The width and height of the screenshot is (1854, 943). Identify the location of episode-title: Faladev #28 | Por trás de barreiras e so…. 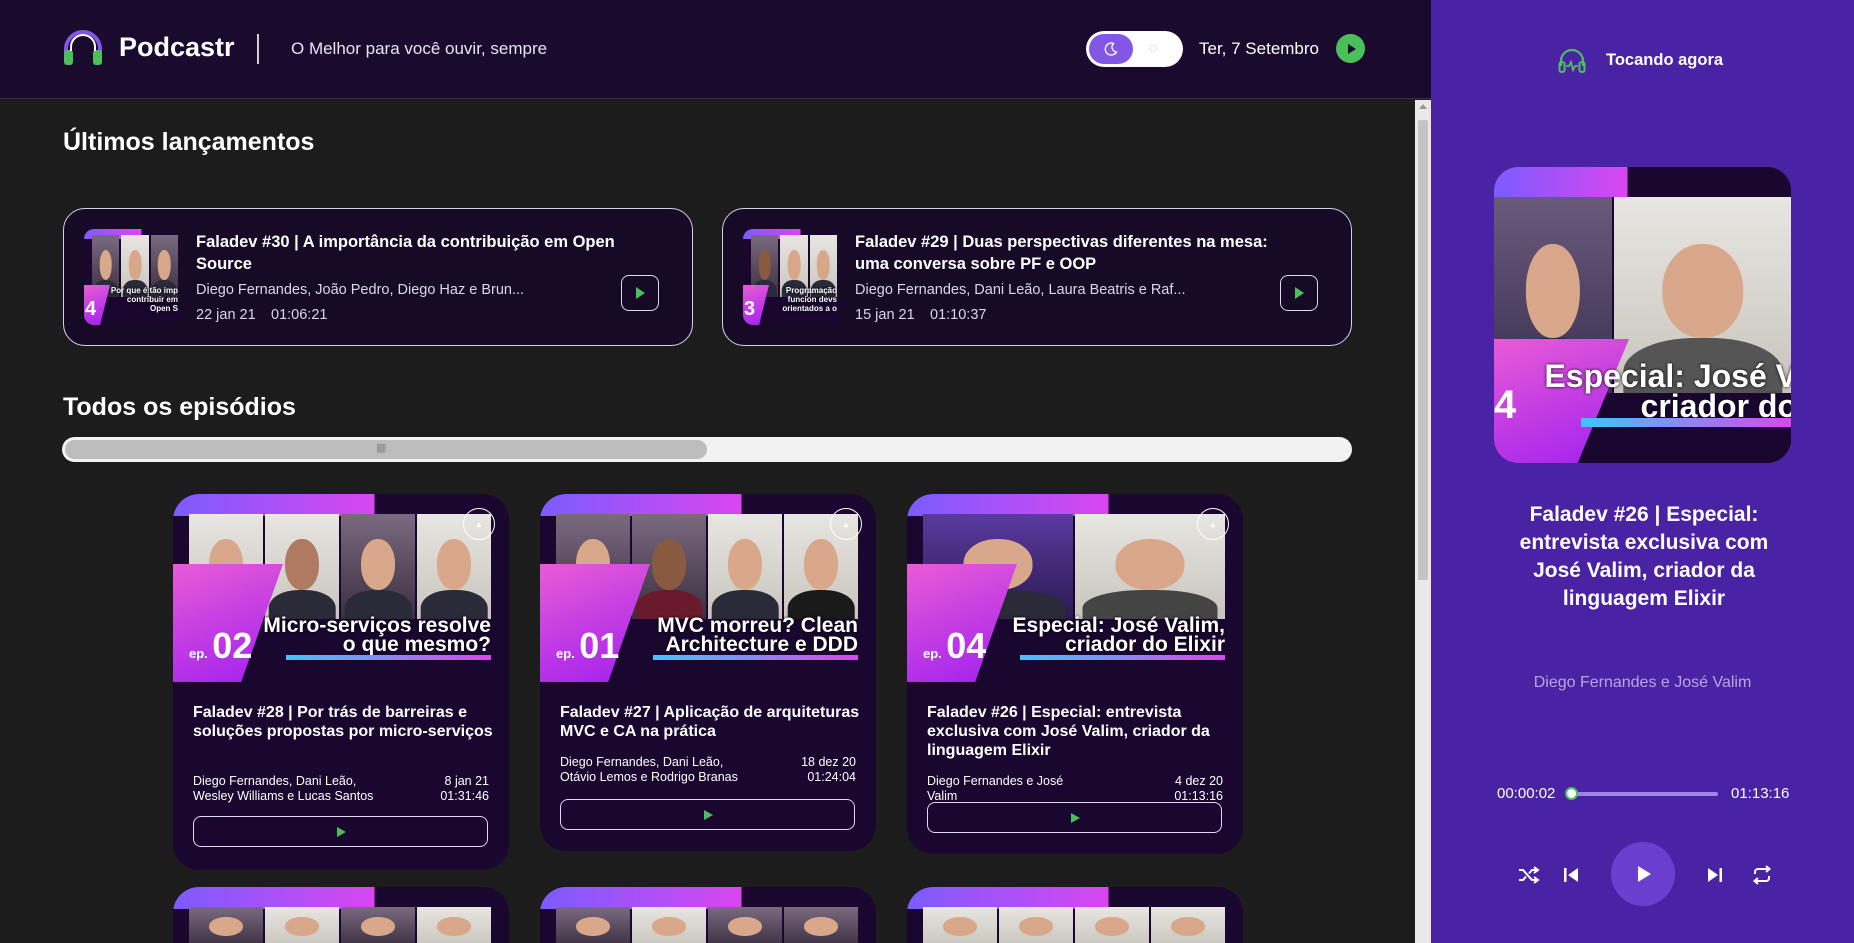
(343, 722).